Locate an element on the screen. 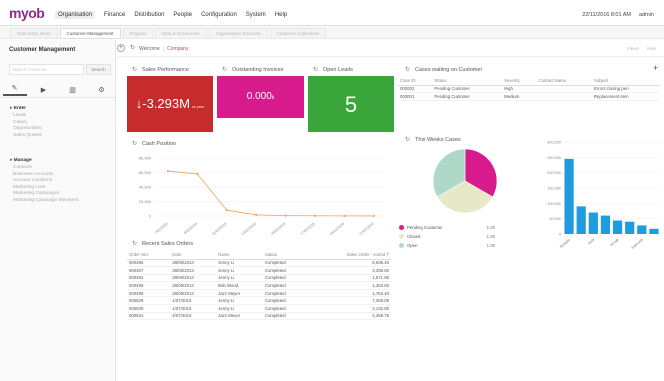 Image resolution: width=664 pixels, height=381 pixels. play-icon: ▶ is located at coordinates (44, 90).